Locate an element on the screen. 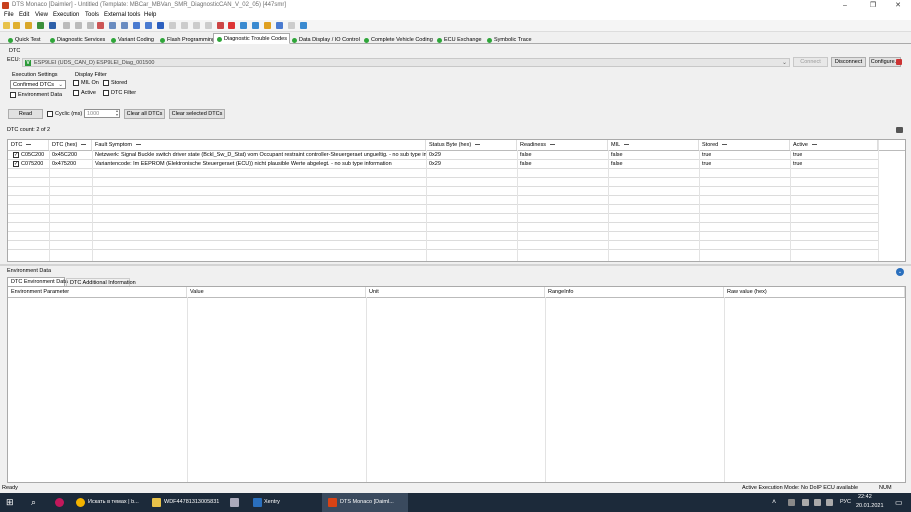 Image resolution: width=911 pixels, height=512 pixels. notifications-icon: ▭ is located at coordinates (899, 502).